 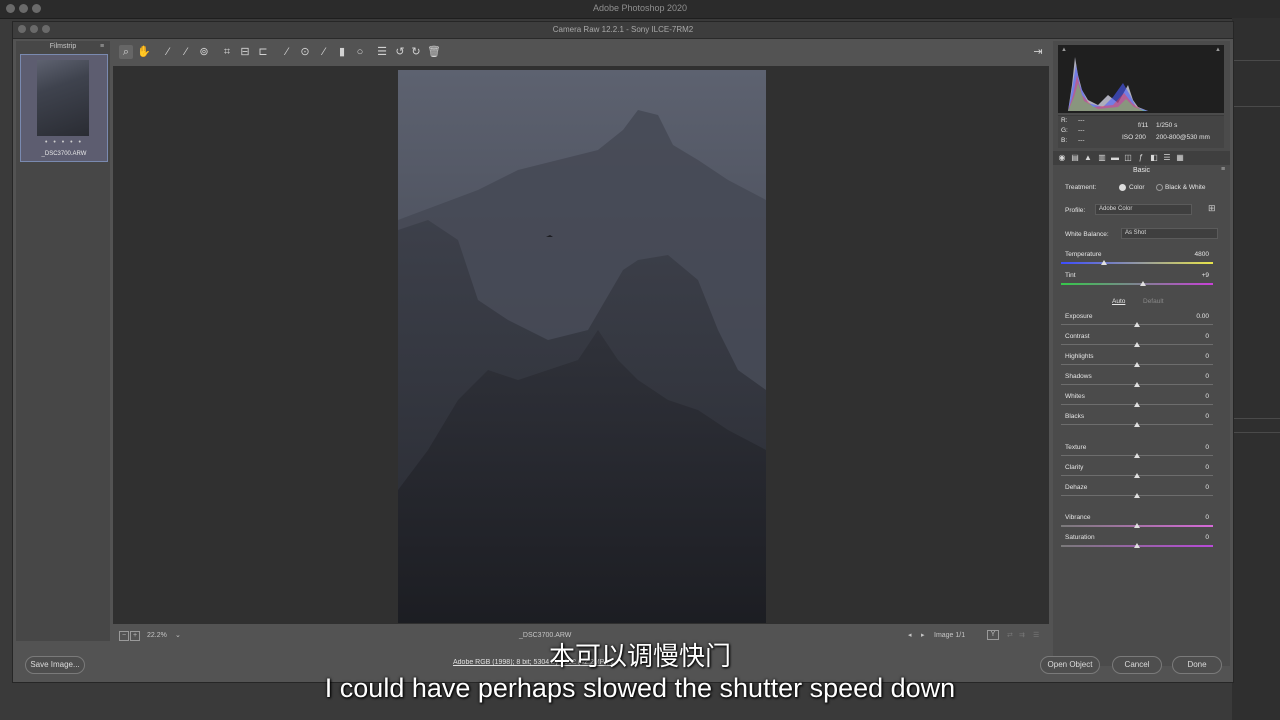 What do you see at coordinates (1153, 301) in the screenshot?
I see `default-link: Default` at bounding box center [1153, 301].